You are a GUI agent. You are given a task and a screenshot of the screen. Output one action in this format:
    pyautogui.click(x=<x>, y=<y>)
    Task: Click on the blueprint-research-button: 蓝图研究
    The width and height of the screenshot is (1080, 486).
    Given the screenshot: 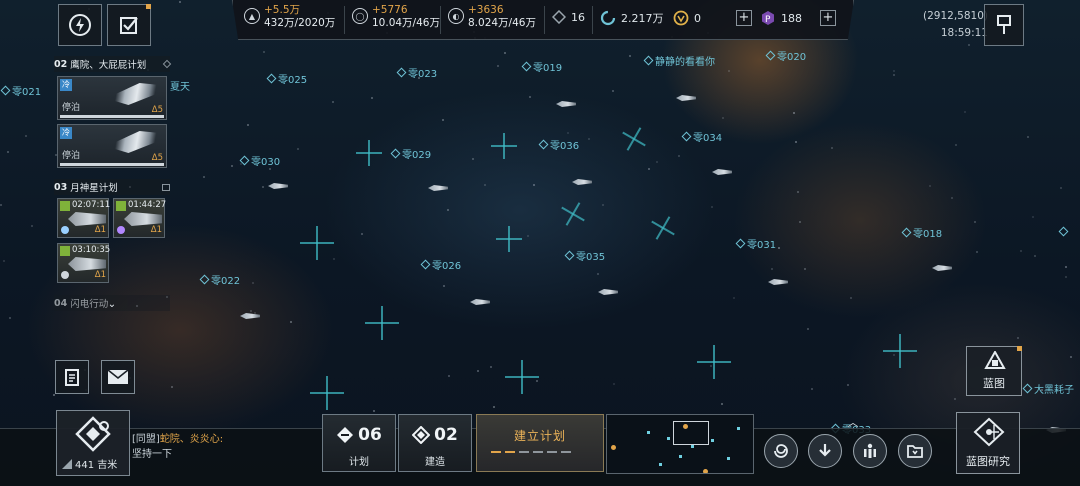 What is the action you would take?
    pyautogui.click(x=988, y=443)
    